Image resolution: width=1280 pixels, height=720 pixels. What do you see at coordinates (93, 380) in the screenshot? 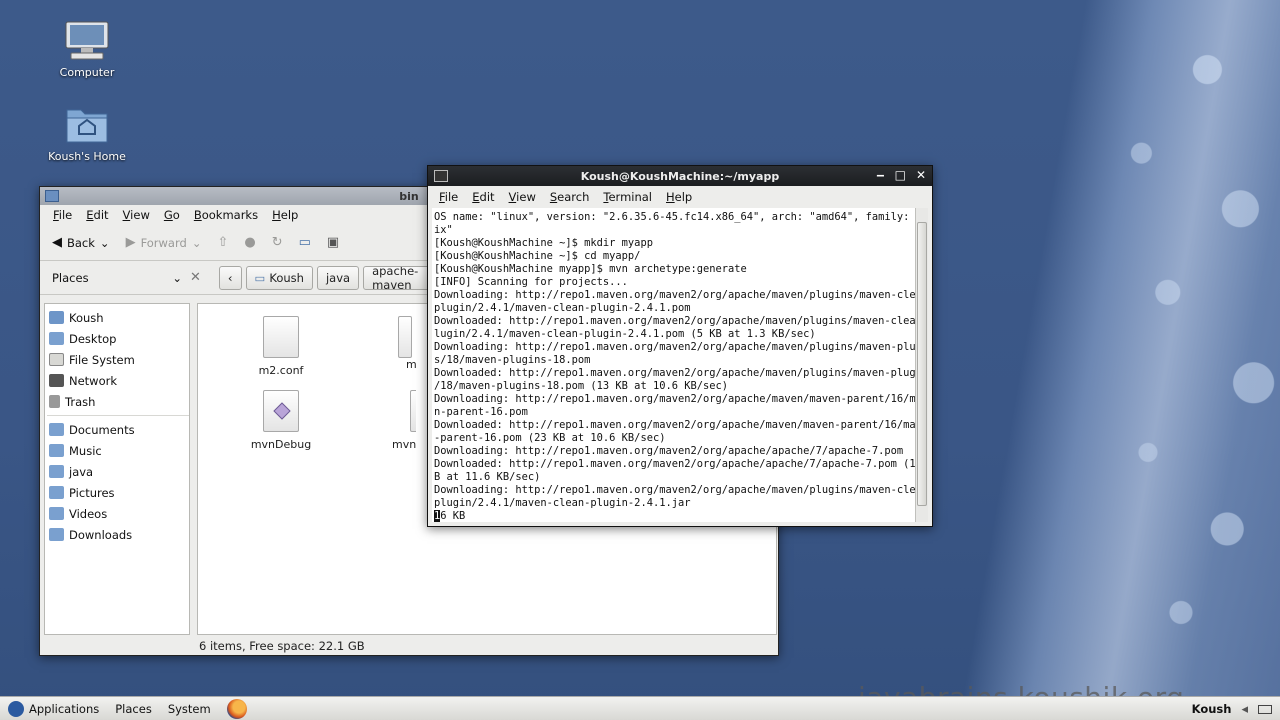
I see `sidebar-item-label: Network` at bounding box center [93, 380].